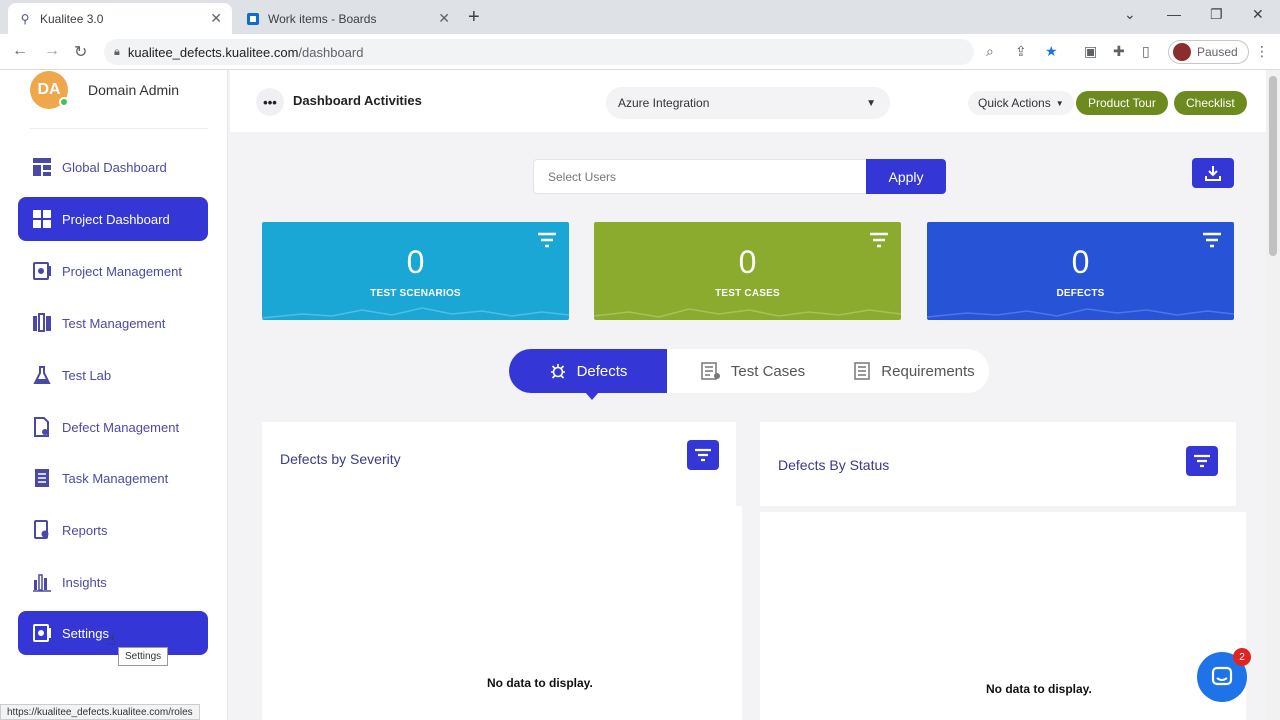  Describe the element at coordinates (499, 464) in the screenshot. I see `panel-defects-by-severity-header: Defects by Severity` at that location.